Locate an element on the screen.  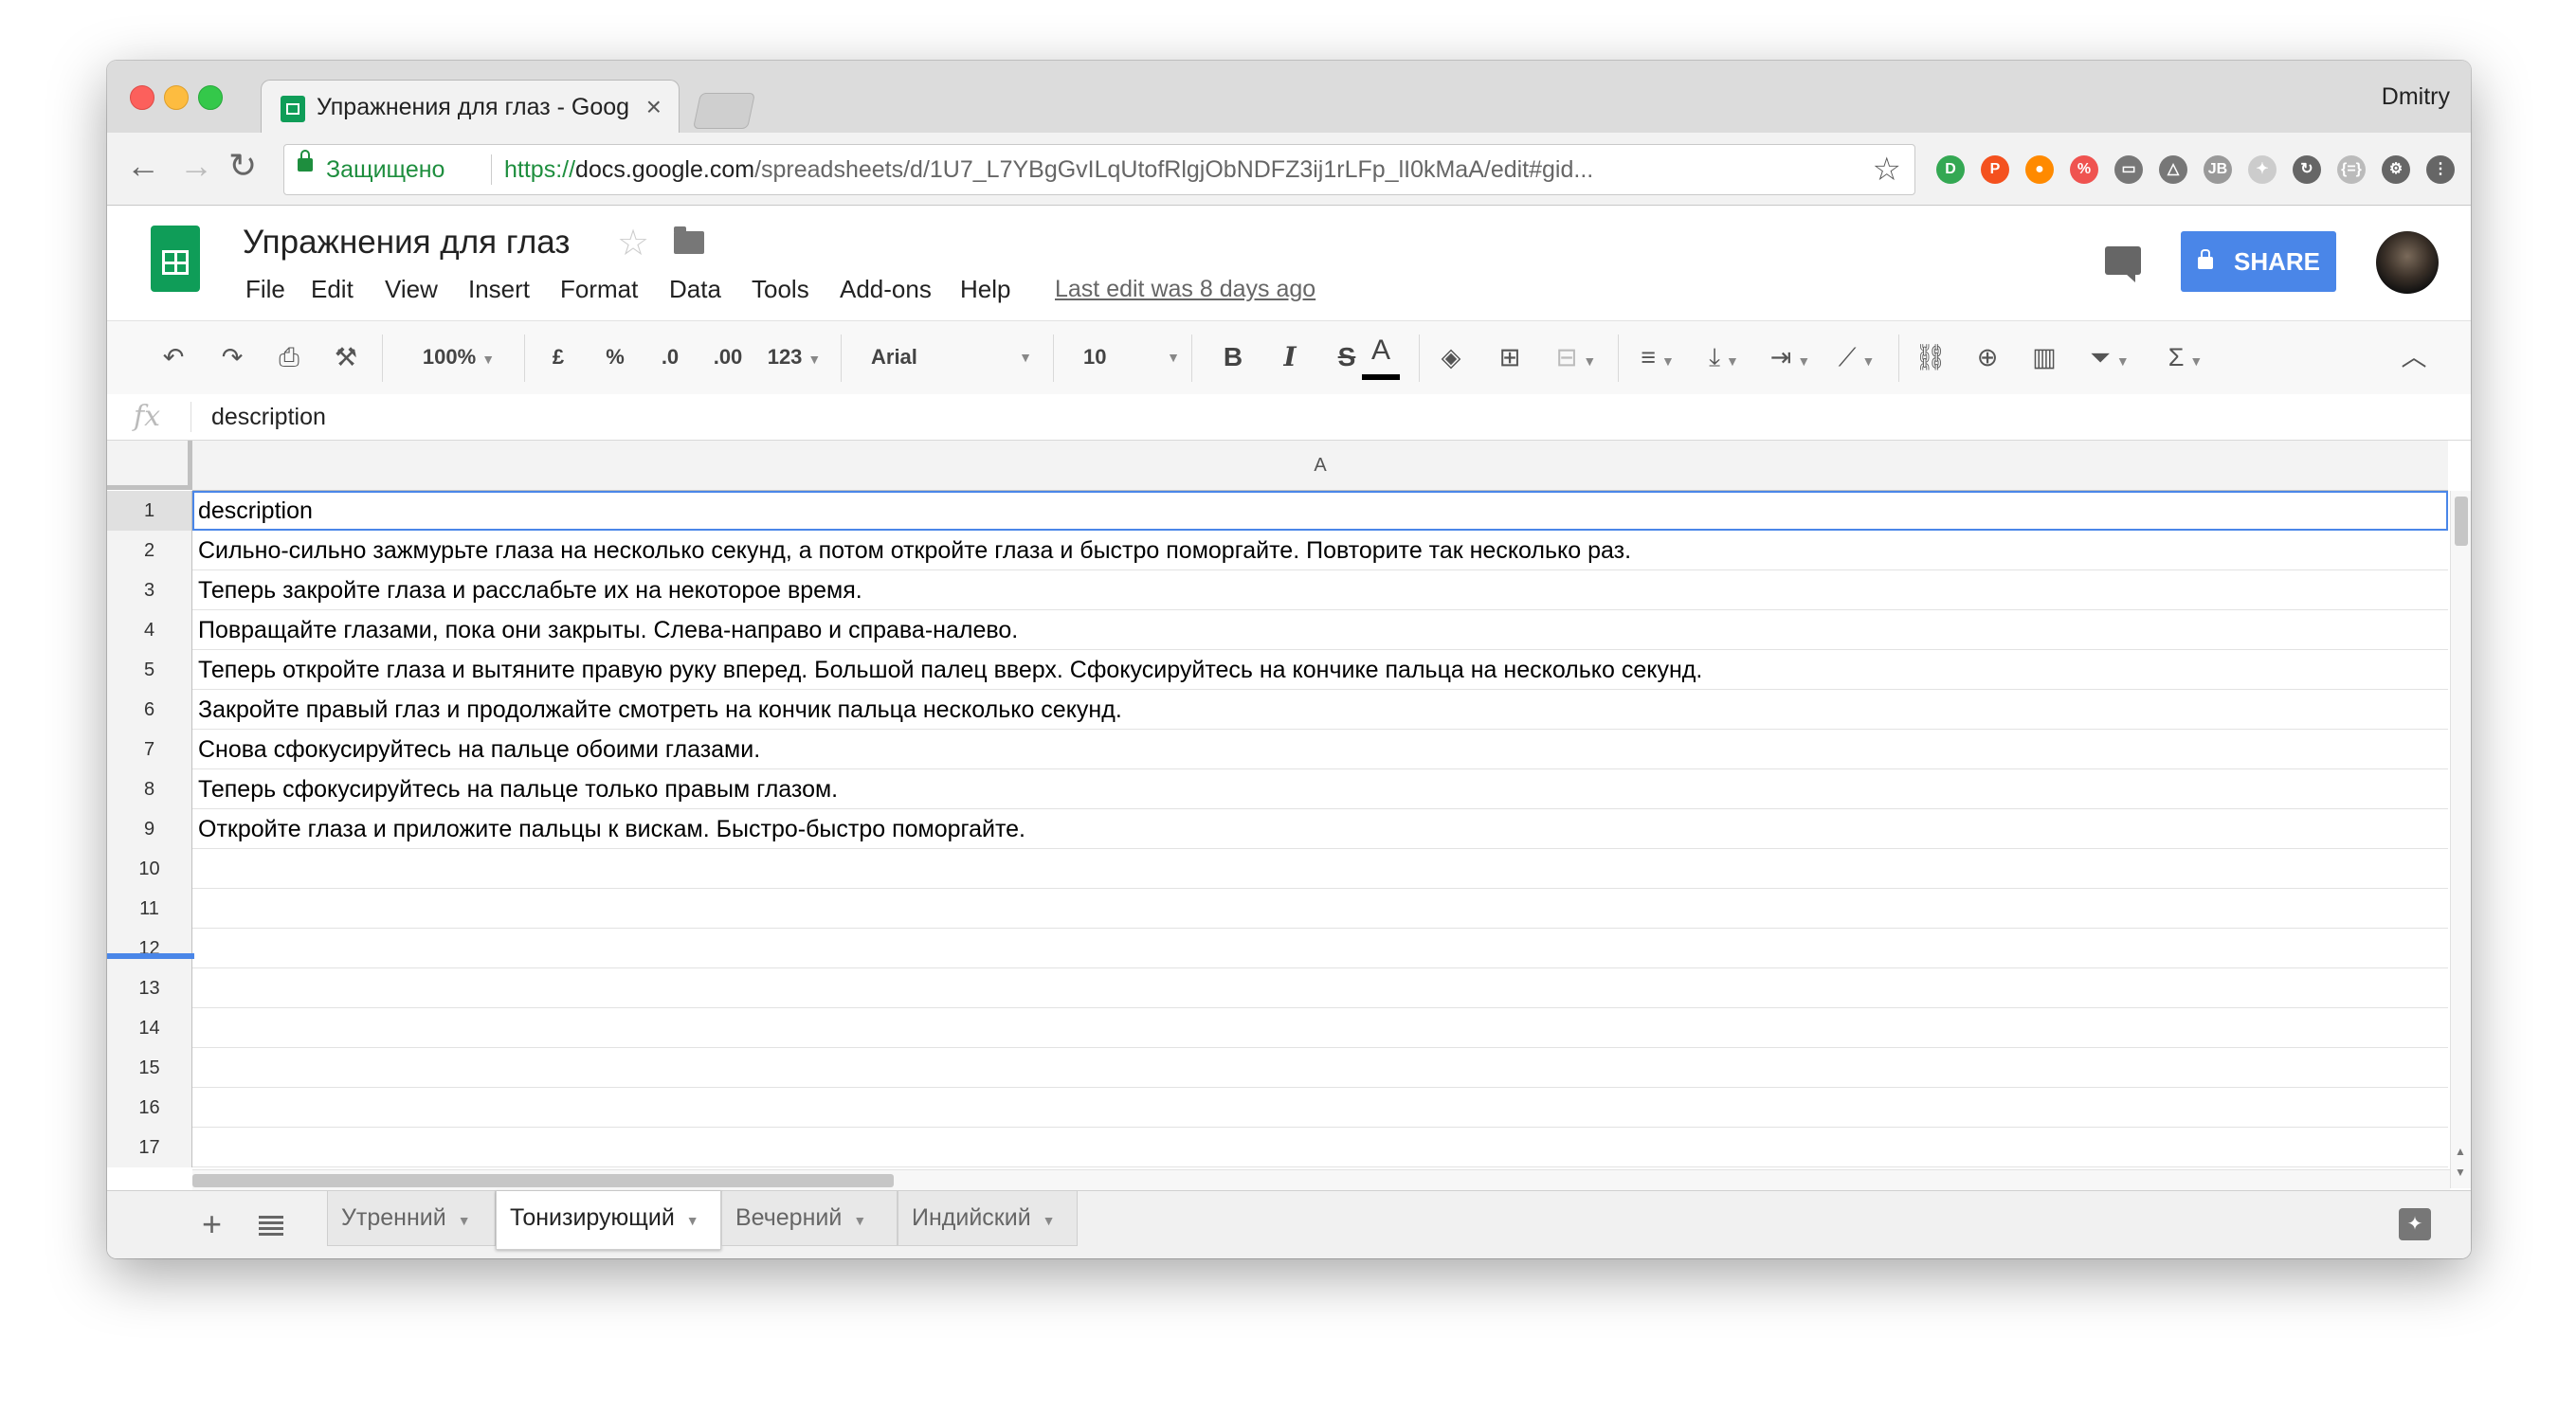
row-header: 3 is located at coordinates (149, 590).